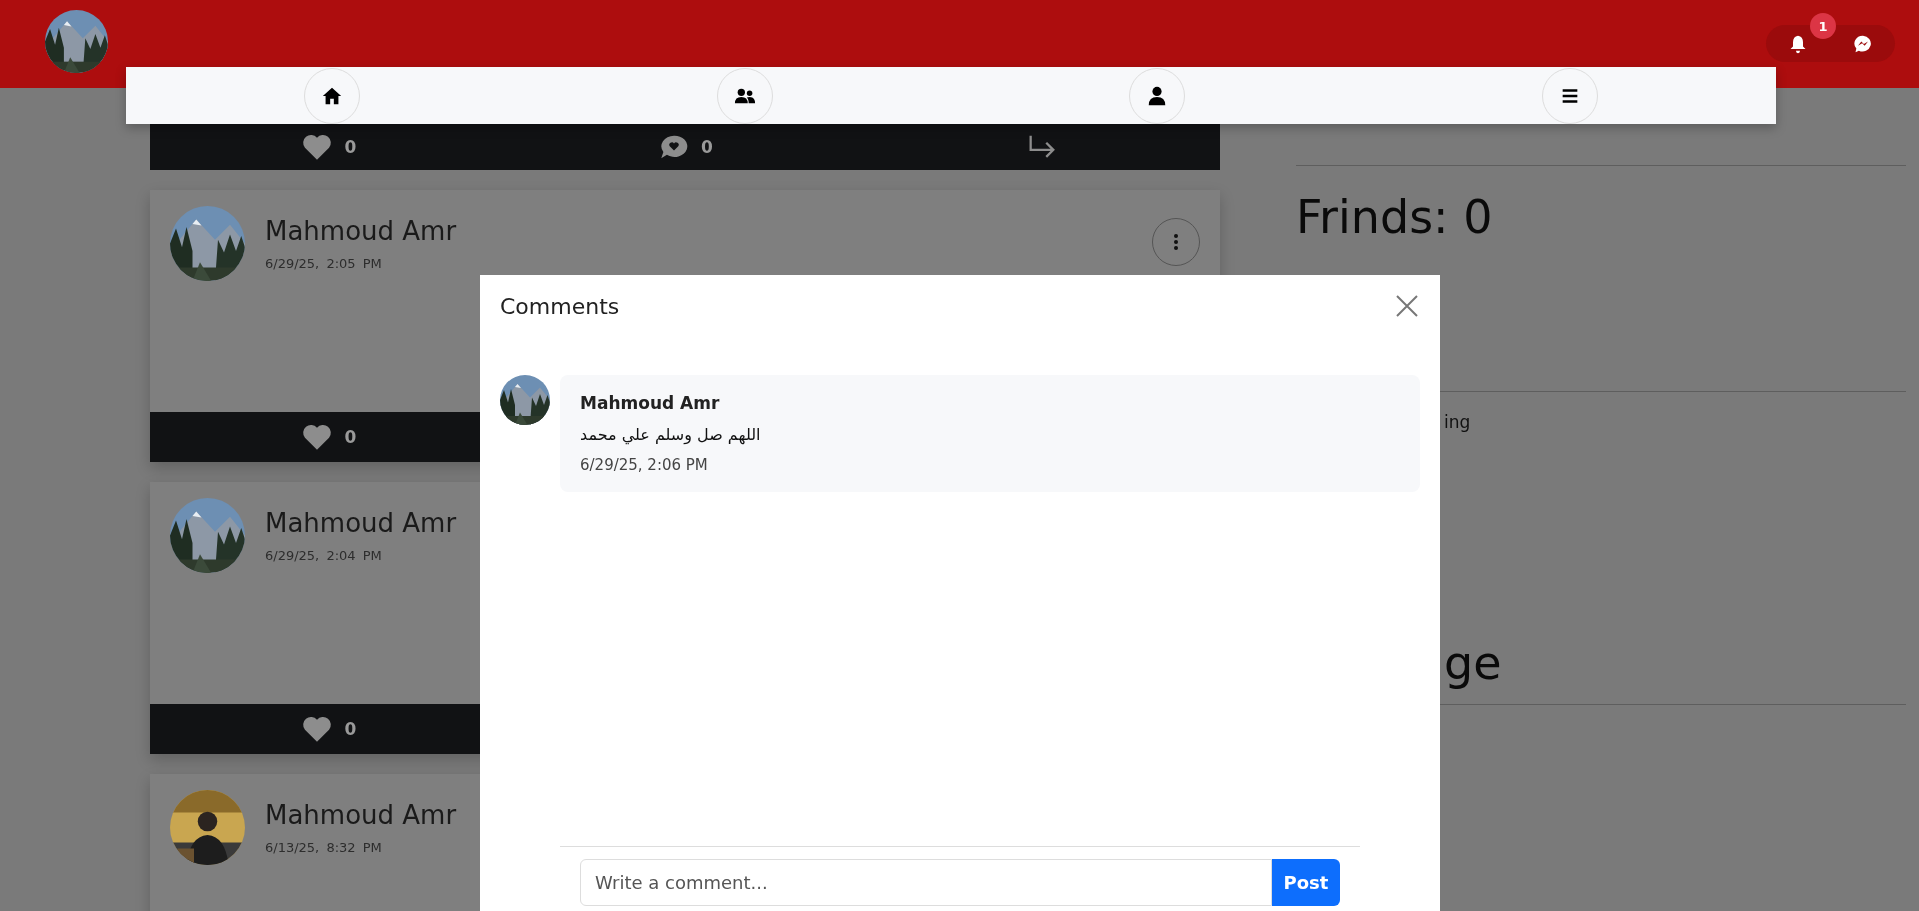  I want to click on friends-count: Frinds: 0, so click(1395, 217).